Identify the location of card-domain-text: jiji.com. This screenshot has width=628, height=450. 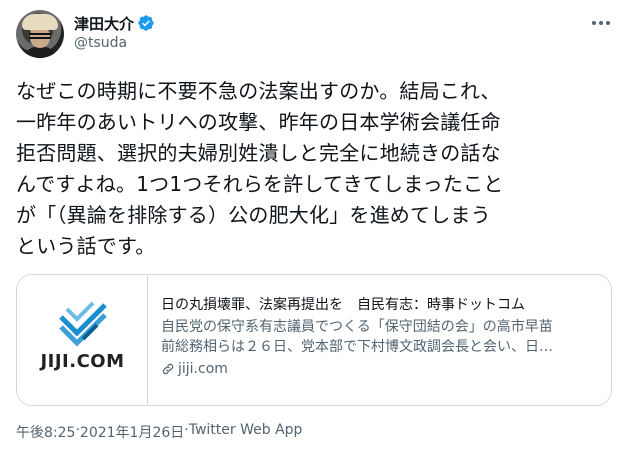
(203, 369).